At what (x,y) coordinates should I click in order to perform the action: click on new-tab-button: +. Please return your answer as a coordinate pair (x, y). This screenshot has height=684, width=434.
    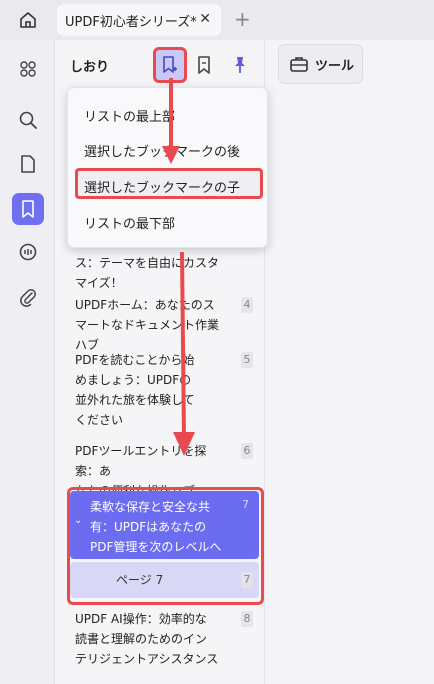
    Looking at the image, I should click on (242, 19).